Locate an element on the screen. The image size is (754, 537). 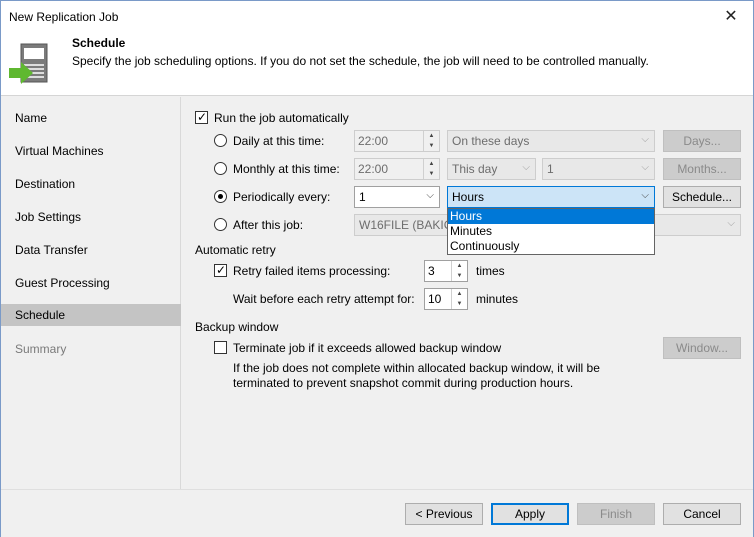
retry-failed-checkbox: ✓ is located at coordinates (220, 270).